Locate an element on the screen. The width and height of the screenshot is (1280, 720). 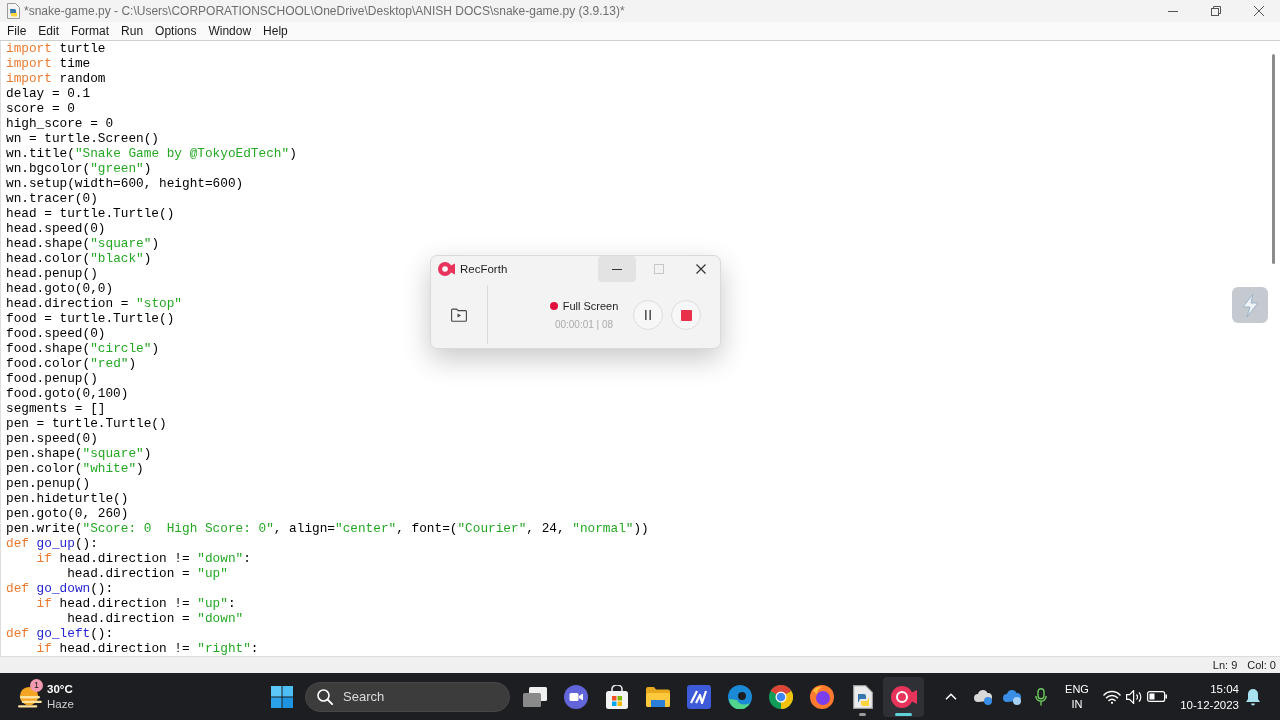
search-icon is located at coordinates (325, 696).